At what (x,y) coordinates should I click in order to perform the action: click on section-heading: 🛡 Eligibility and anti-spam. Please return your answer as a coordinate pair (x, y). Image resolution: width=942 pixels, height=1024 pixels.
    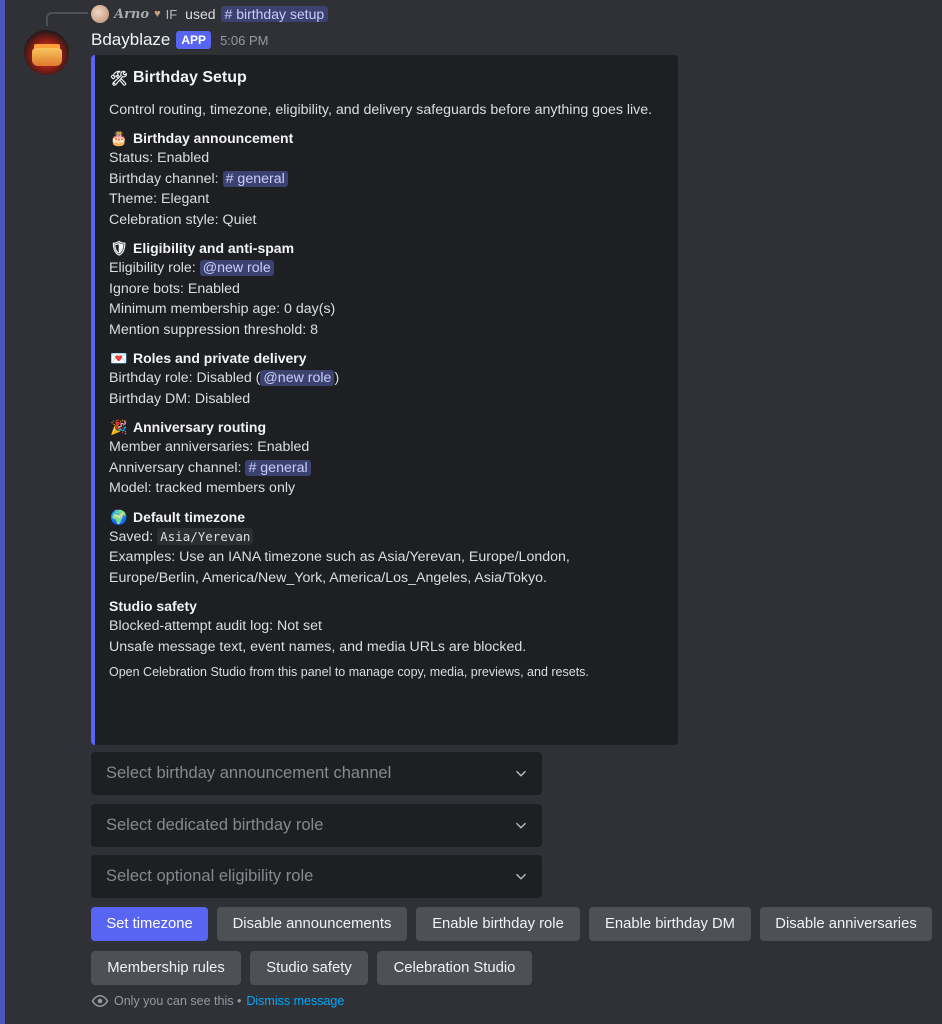
    Looking at the image, I should click on (385, 248).